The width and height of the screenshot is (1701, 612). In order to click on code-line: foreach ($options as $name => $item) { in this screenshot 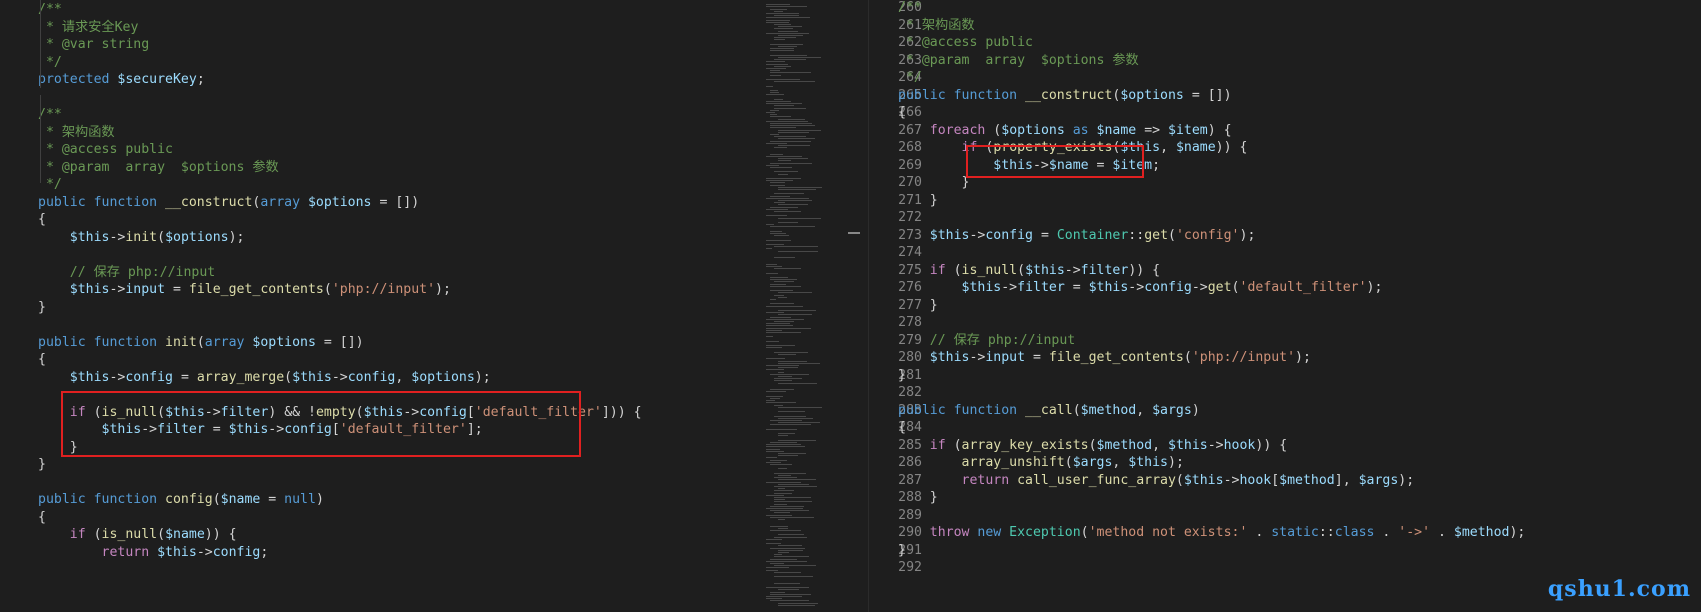, I will do `click(1065, 130)`.